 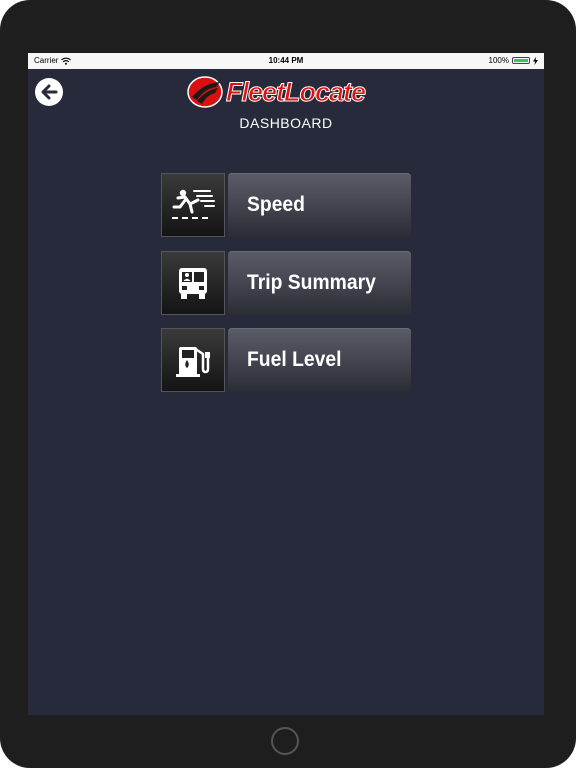 I want to click on logo-road-icon, so click(x=205, y=92).